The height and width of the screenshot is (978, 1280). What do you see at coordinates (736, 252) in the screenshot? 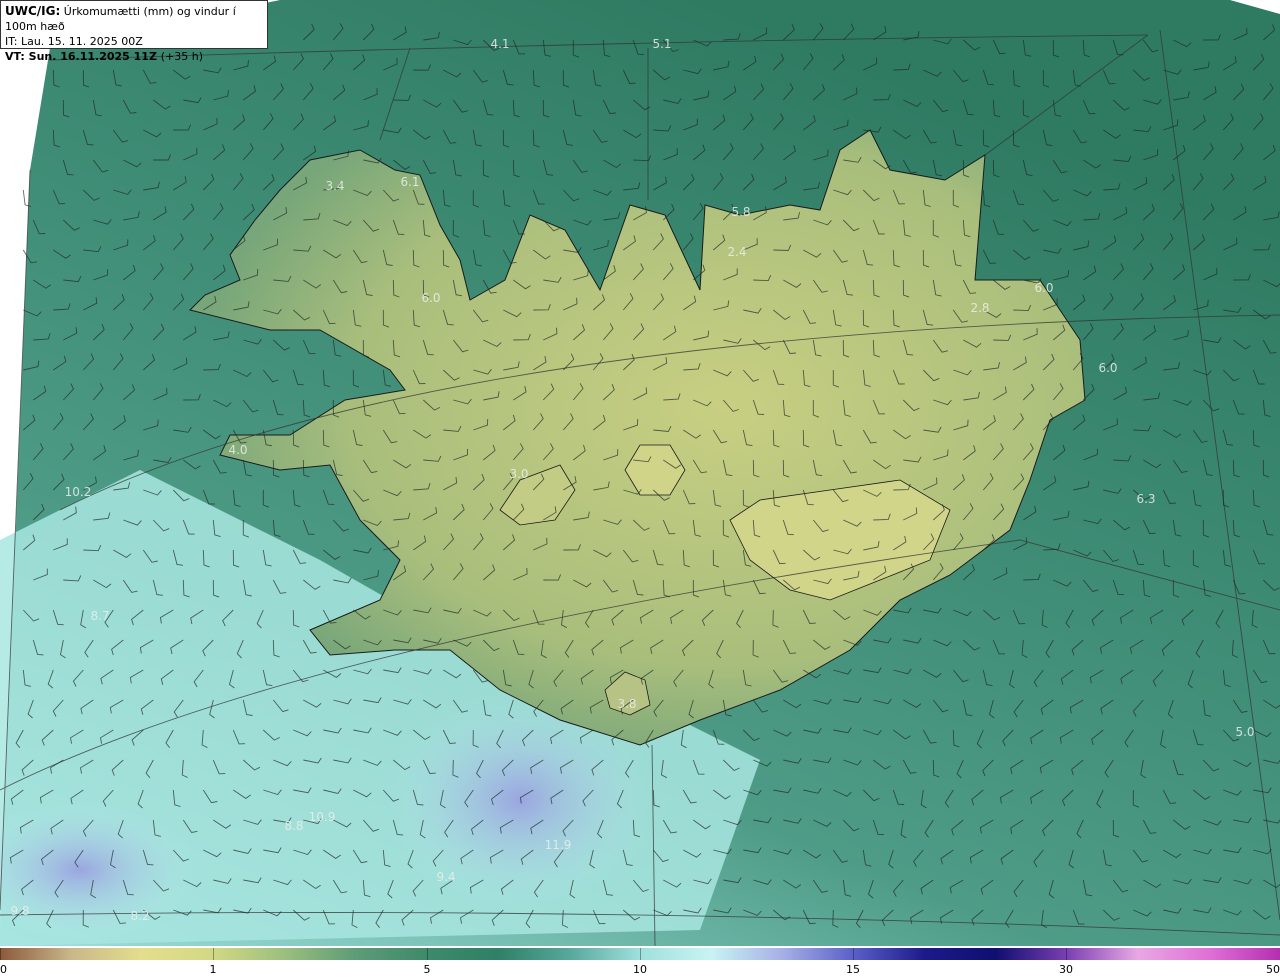
I see `precip-value-label: 2.4` at bounding box center [736, 252].